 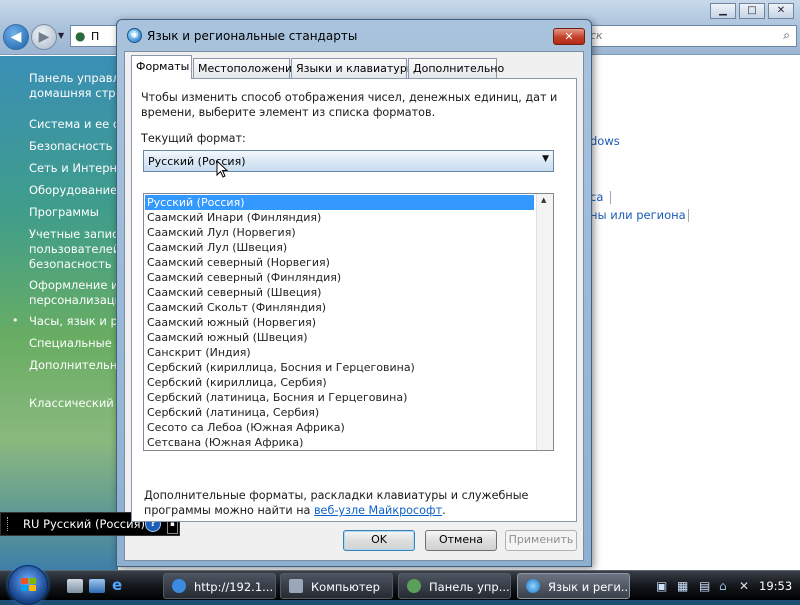 I want to click on minimize-button: ▁, so click(x=723, y=11).